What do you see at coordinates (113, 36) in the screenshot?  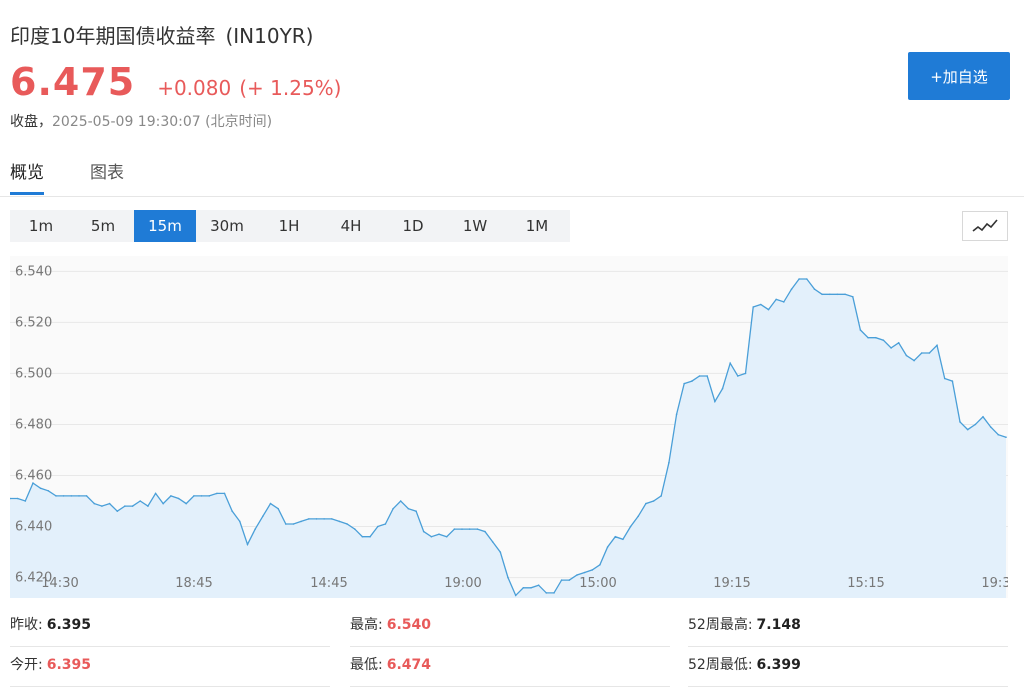 I see `instrument-name: 印度10年期国债收益率` at bounding box center [113, 36].